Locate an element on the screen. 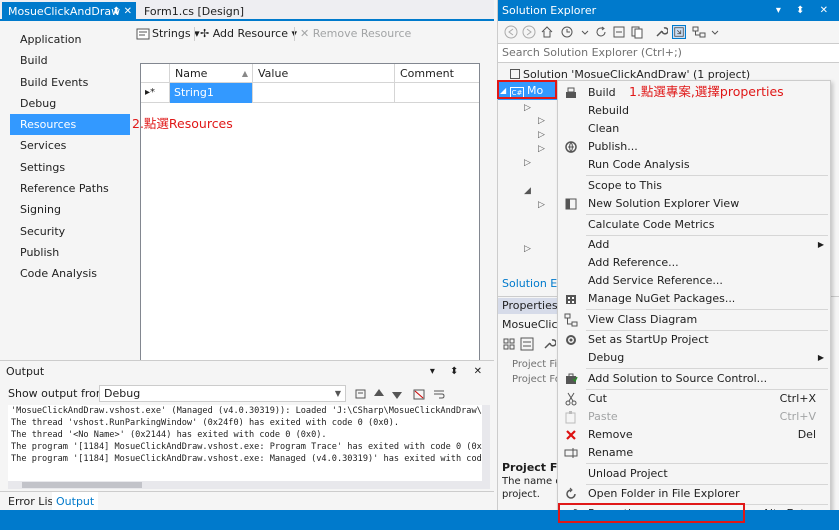  find-message-icon is located at coordinates (361, 394).